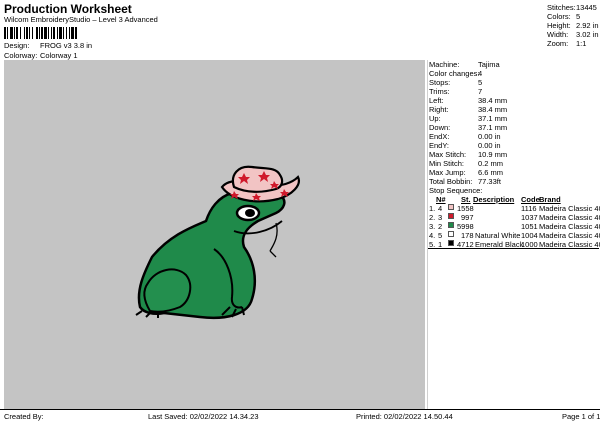  What do you see at coordinates (530, 199) in the screenshot?
I see `header-code: Code` at bounding box center [530, 199].